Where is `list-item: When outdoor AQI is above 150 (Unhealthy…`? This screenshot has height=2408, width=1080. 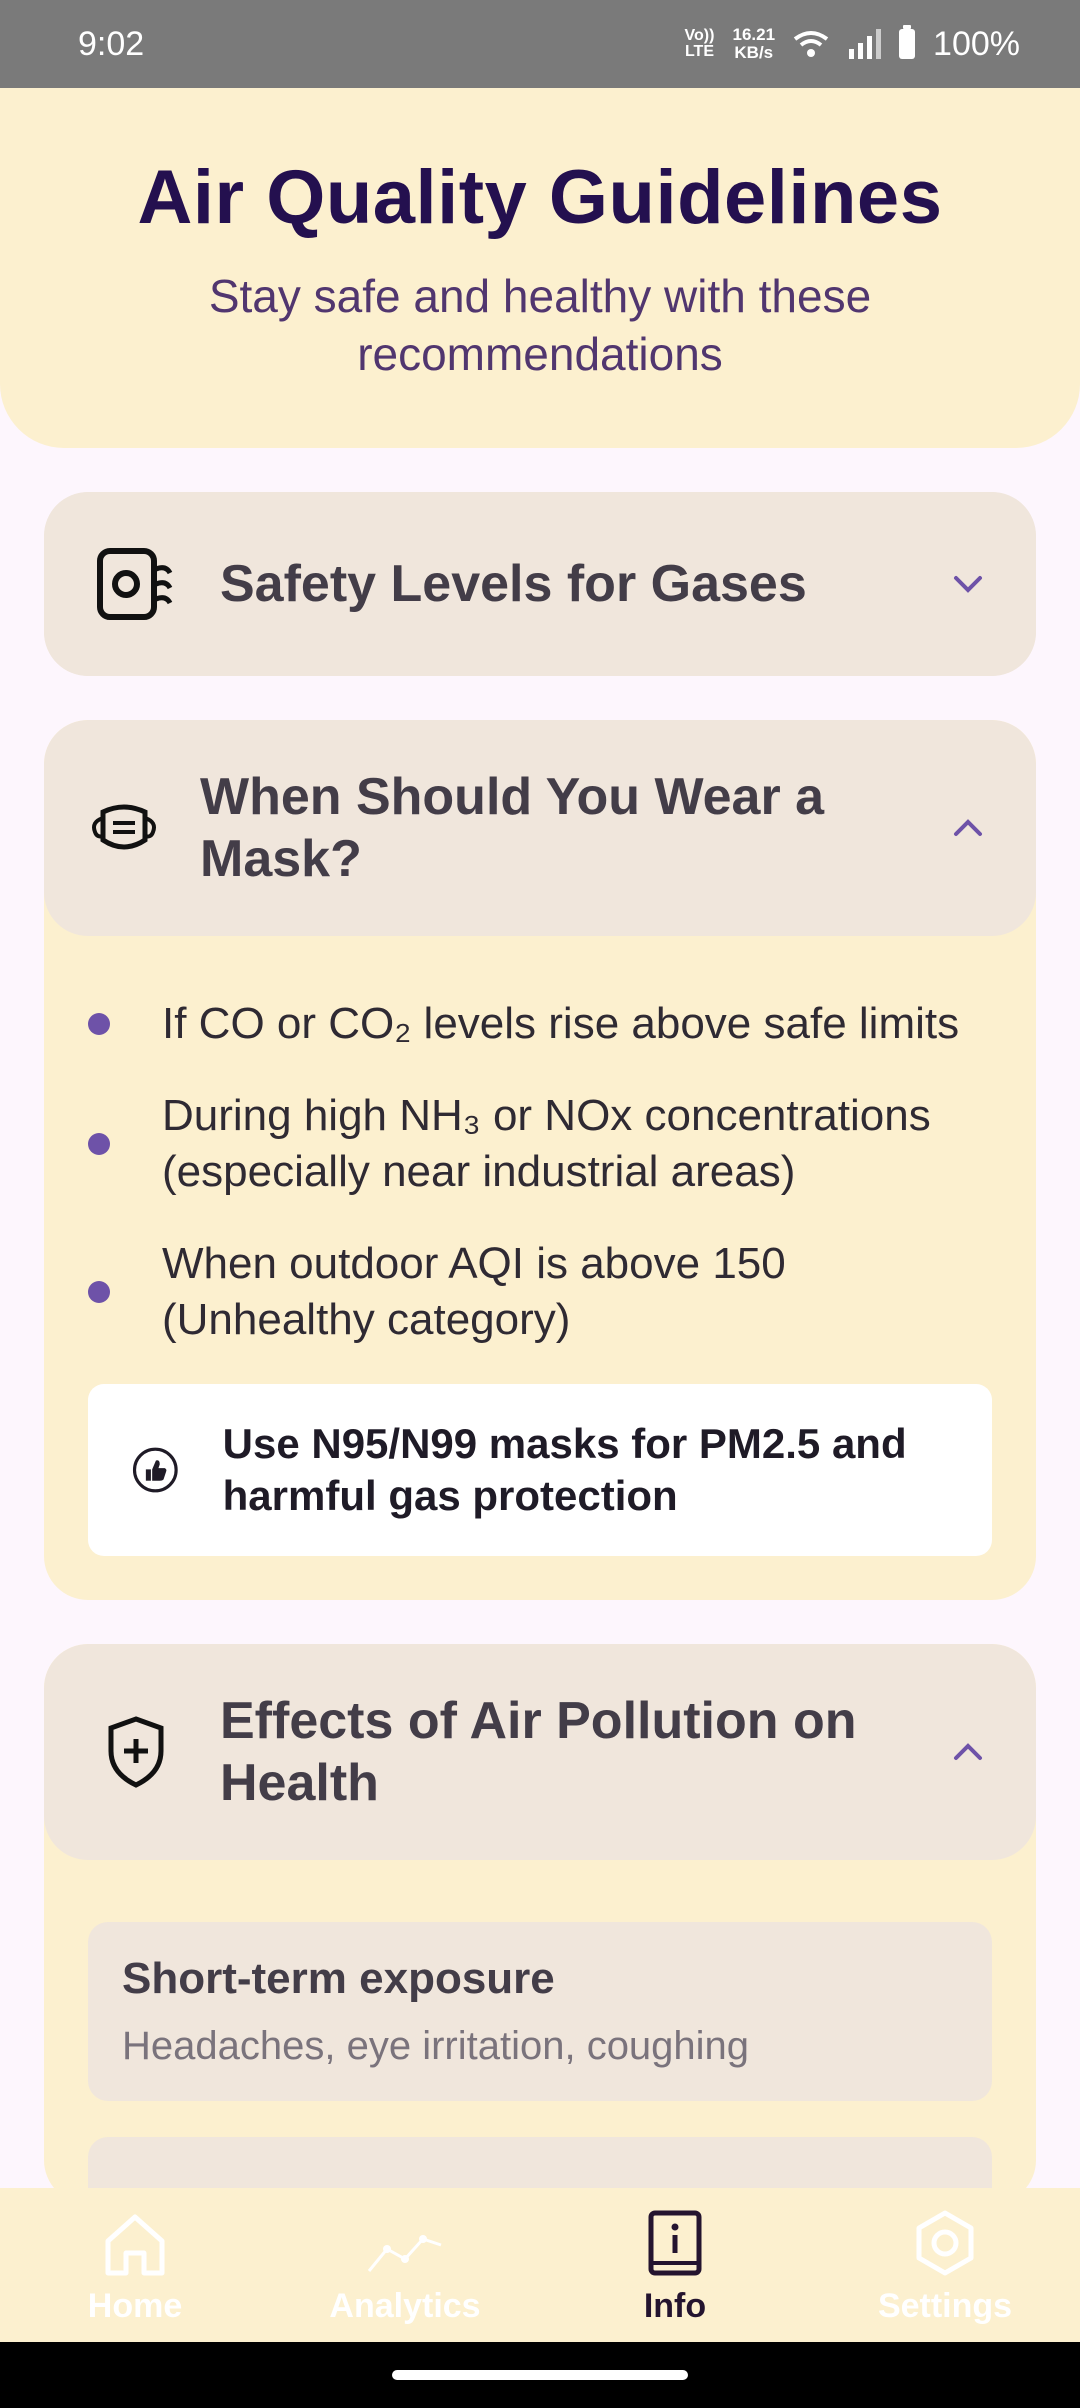
list-item: When outdoor AQI is above 150 (Unhealthy… is located at coordinates (540, 1292).